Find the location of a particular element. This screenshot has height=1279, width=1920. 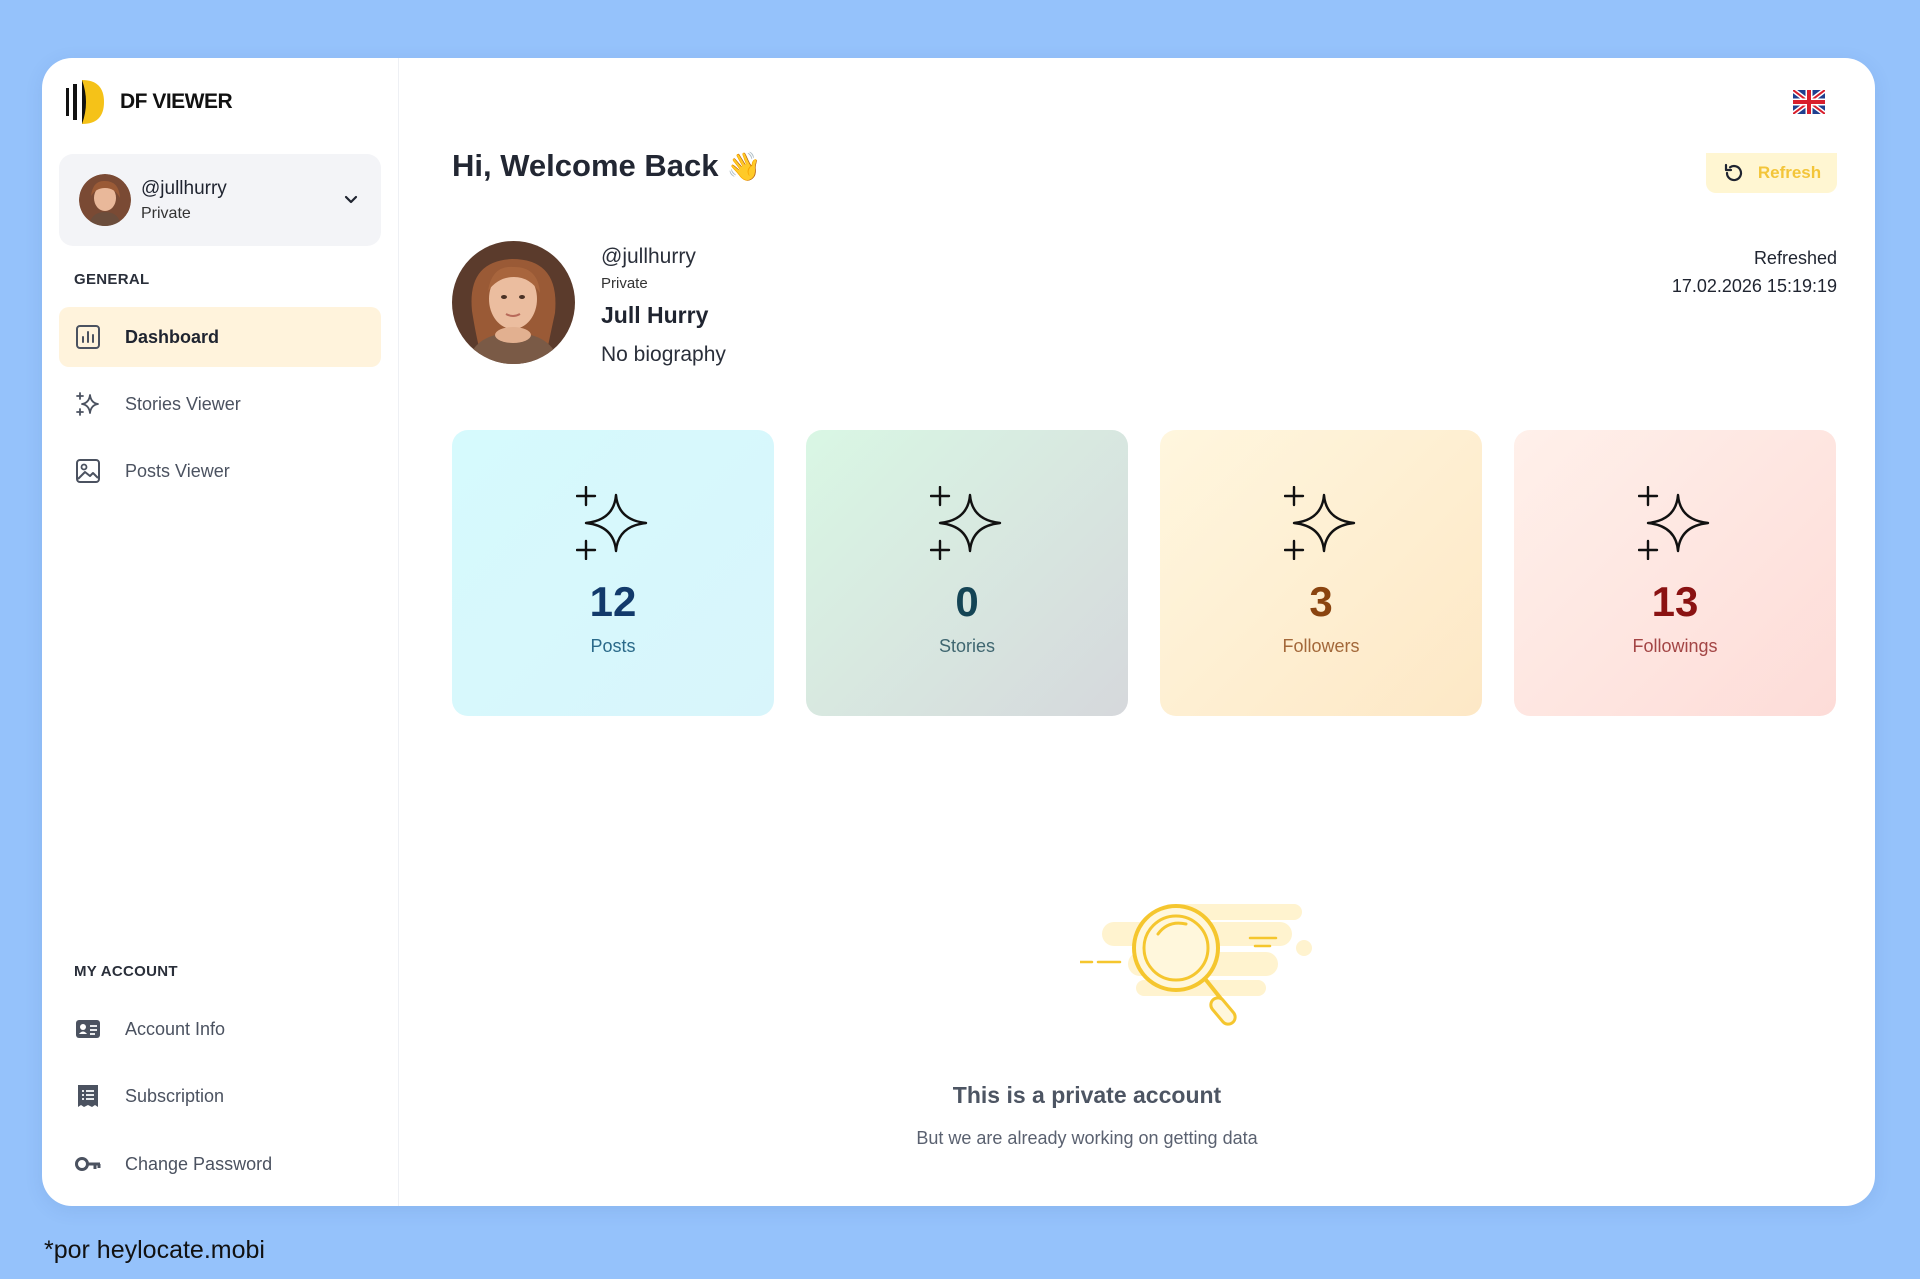

stat-value: 0 is located at coordinates (967, 601).